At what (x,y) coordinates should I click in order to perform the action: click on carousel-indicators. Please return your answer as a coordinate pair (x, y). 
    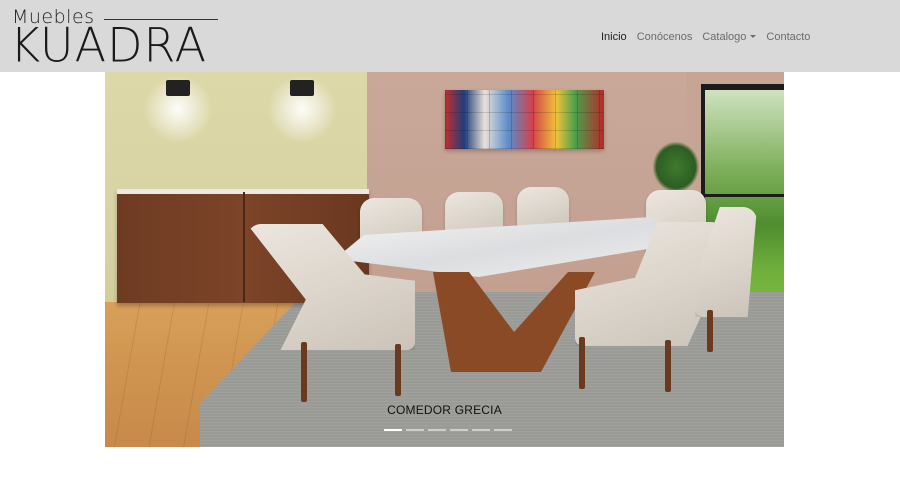
    Looking at the image, I should click on (448, 430).